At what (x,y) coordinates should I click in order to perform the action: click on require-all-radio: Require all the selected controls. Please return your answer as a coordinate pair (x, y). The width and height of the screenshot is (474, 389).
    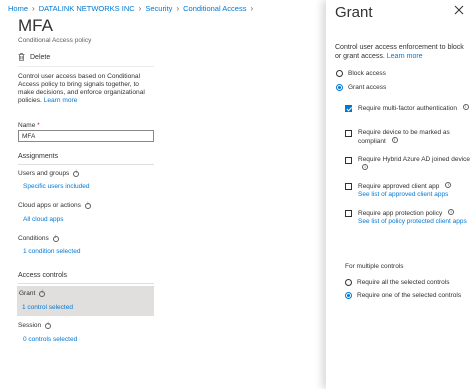
    Looking at the image, I should click on (397, 282).